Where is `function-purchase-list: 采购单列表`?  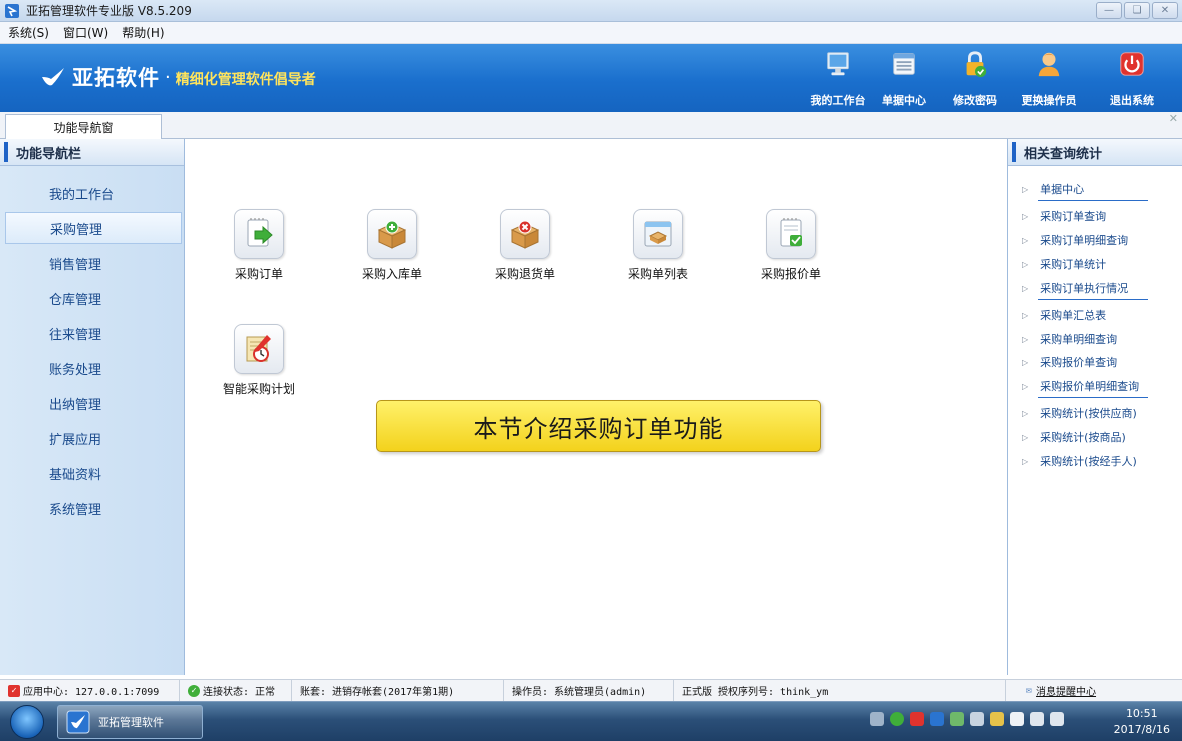
function-purchase-list: 采购单列表 is located at coordinates (658, 245).